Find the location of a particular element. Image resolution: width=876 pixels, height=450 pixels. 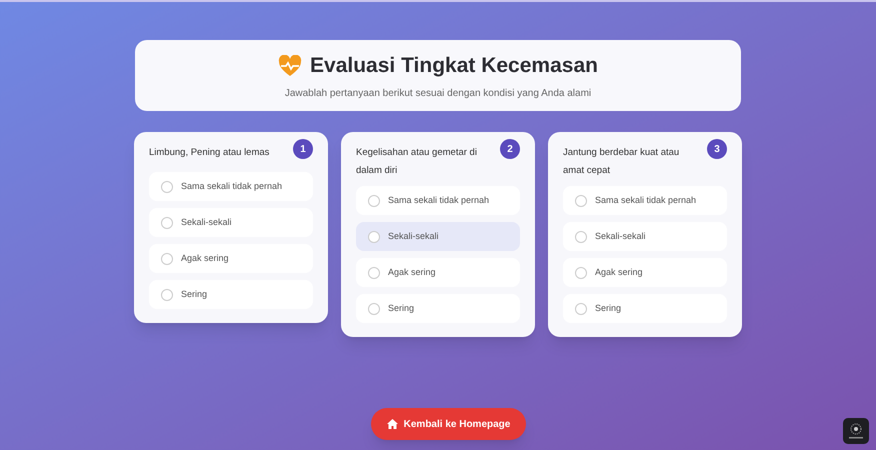

question-text: Kegelisahan atau gemetar di dalam diri is located at coordinates (417, 162).